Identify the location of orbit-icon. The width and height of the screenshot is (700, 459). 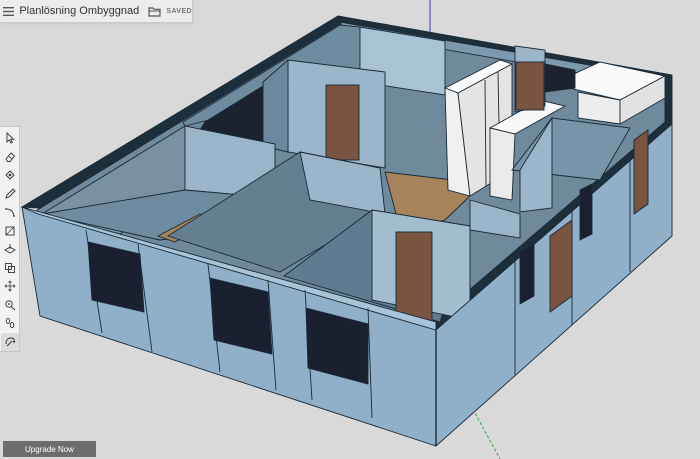
(10, 341).